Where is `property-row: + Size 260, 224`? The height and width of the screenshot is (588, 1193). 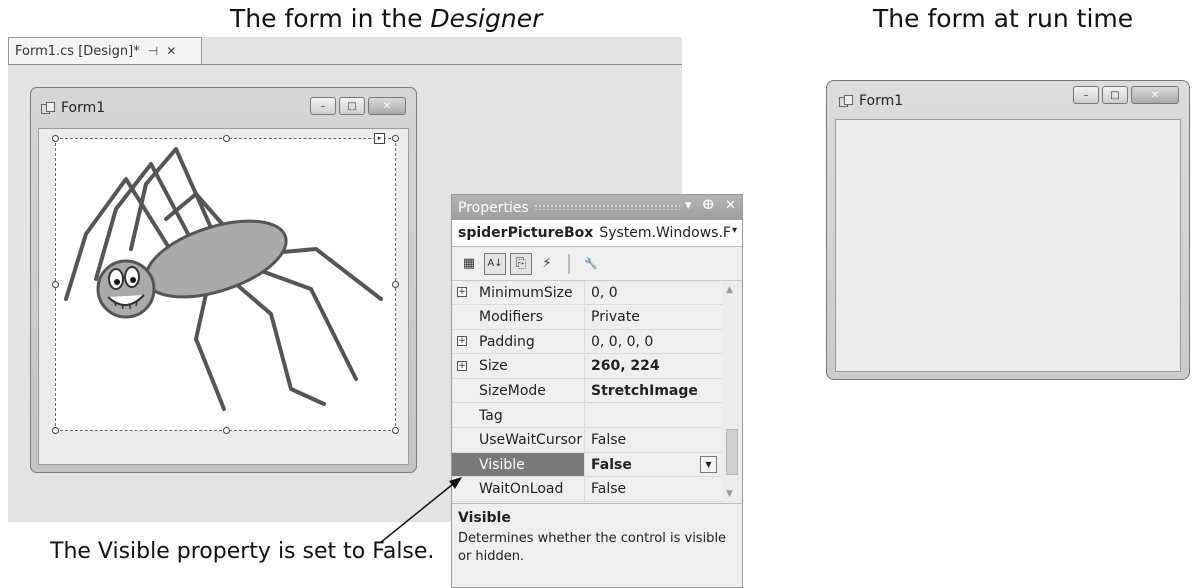
property-row: + Size 260, 224 is located at coordinates (587, 366).